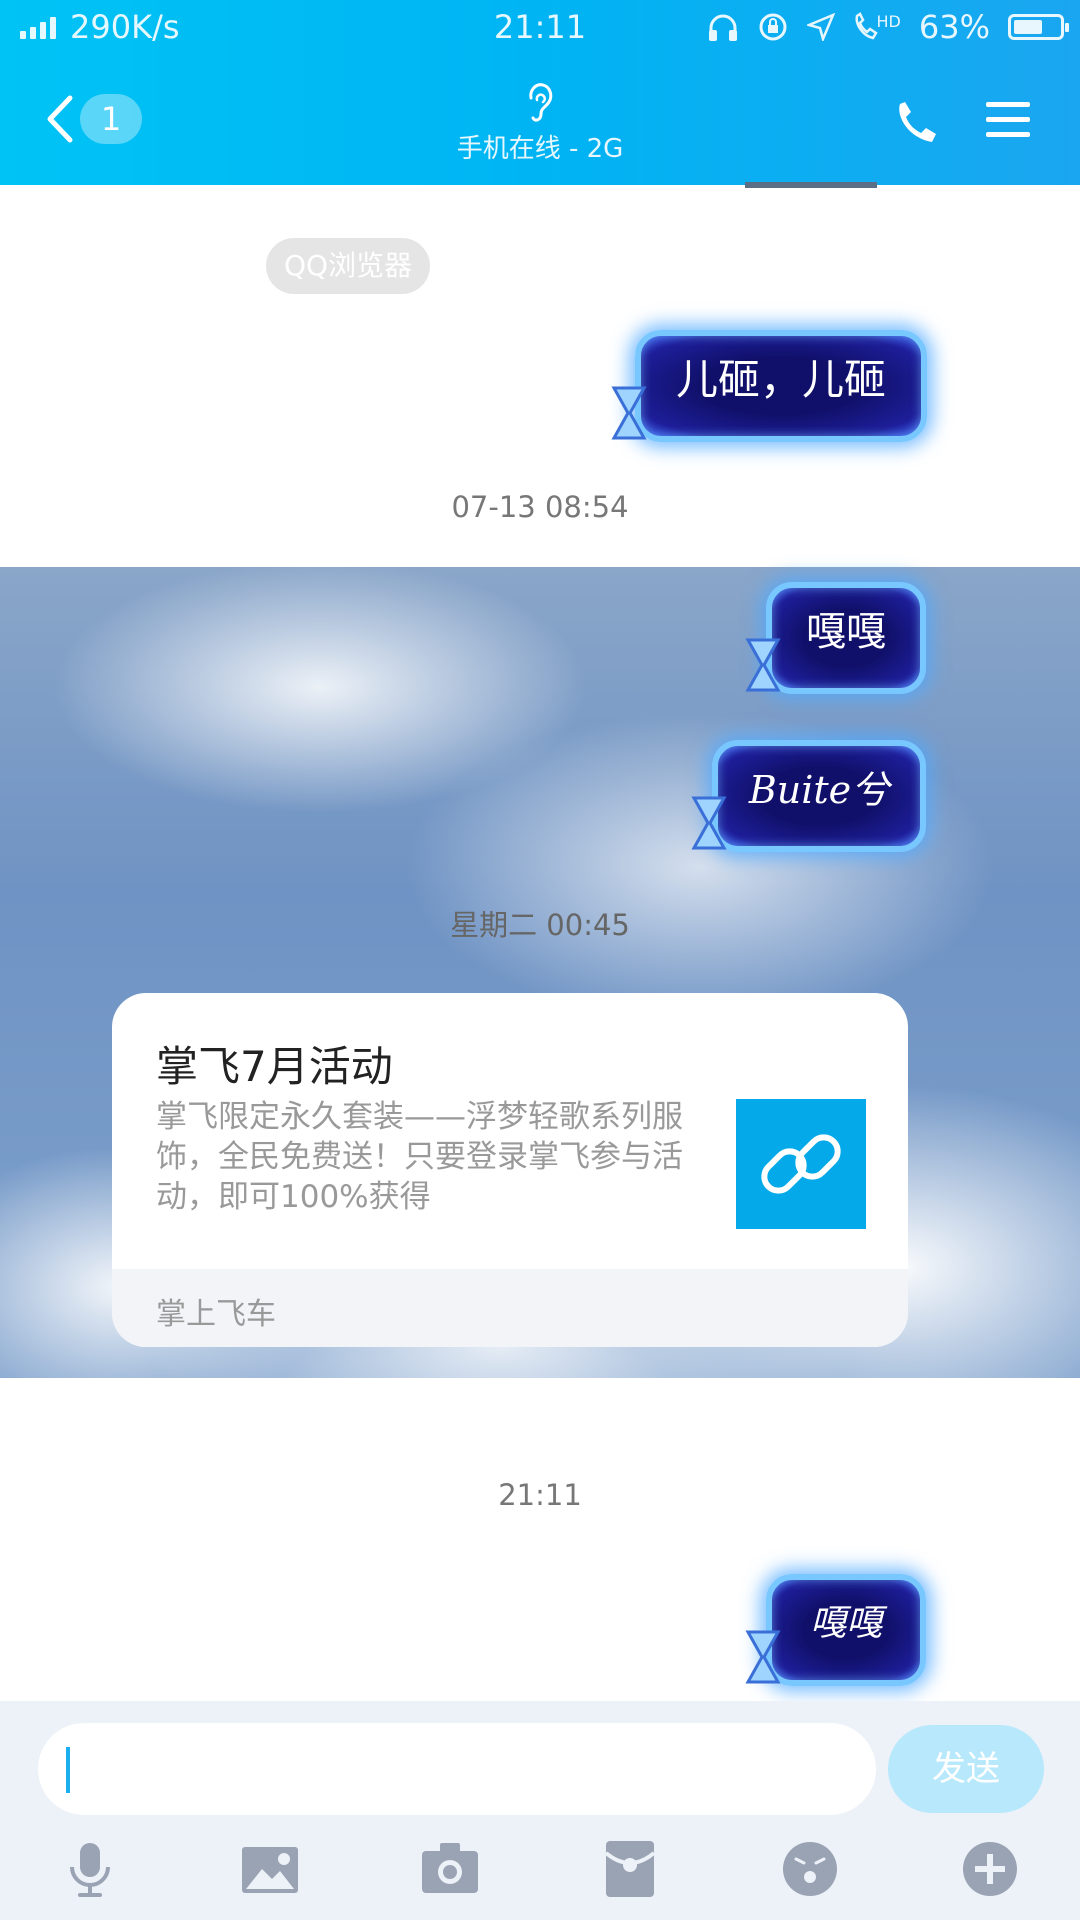 This screenshot has width=1080, height=1920. Describe the element at coordinates (540, 925) in the screenshot. I see `timestamp: 星期二 00:45` at that location.